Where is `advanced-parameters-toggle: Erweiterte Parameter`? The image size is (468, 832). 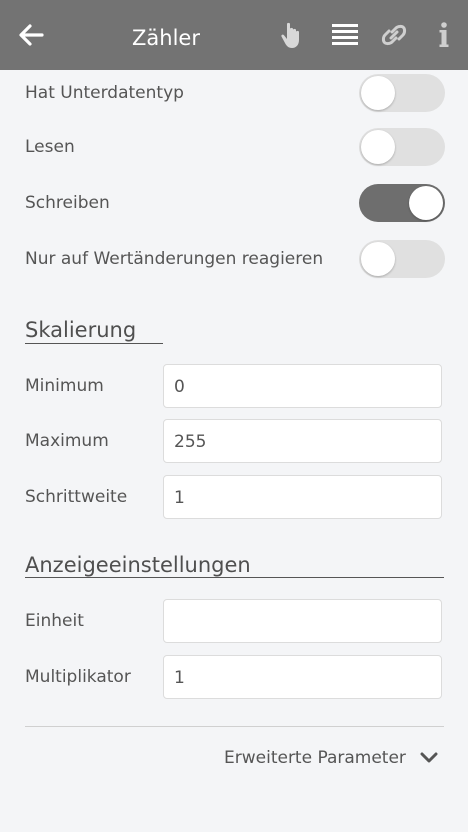
advanced-parameters-toggle: Erweiterte Parameter is located at coordinates (335, 758).